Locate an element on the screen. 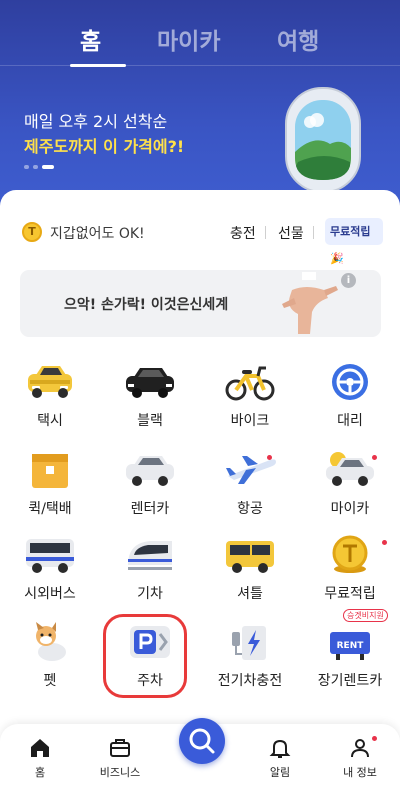  service-taxi: 택시 is located at coordinates (50, 402).